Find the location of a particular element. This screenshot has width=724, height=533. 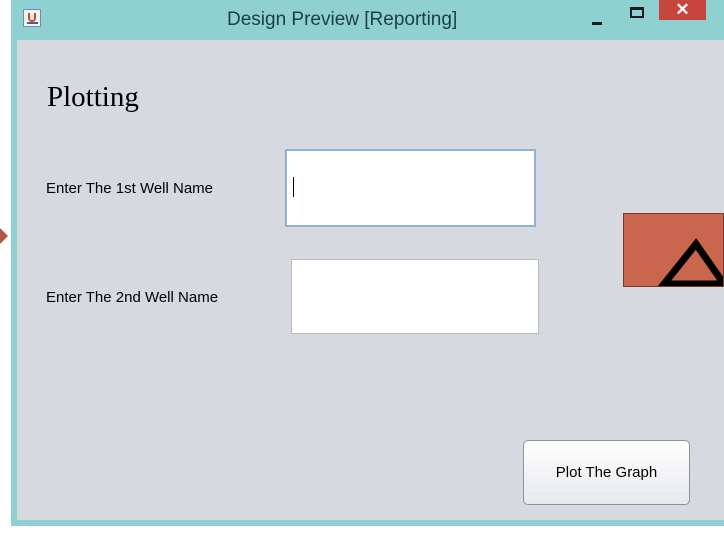

text-caret is located at coordinates (293, 187).